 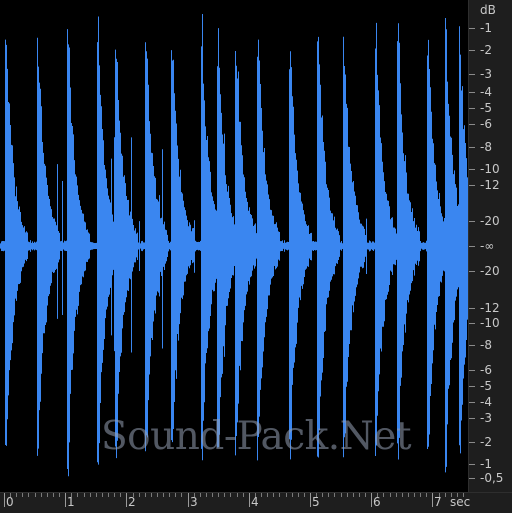 What do you see at coordinates (316, 502) in the screenshot?
I see `time-label: 5` at bounding box center [316, 502].